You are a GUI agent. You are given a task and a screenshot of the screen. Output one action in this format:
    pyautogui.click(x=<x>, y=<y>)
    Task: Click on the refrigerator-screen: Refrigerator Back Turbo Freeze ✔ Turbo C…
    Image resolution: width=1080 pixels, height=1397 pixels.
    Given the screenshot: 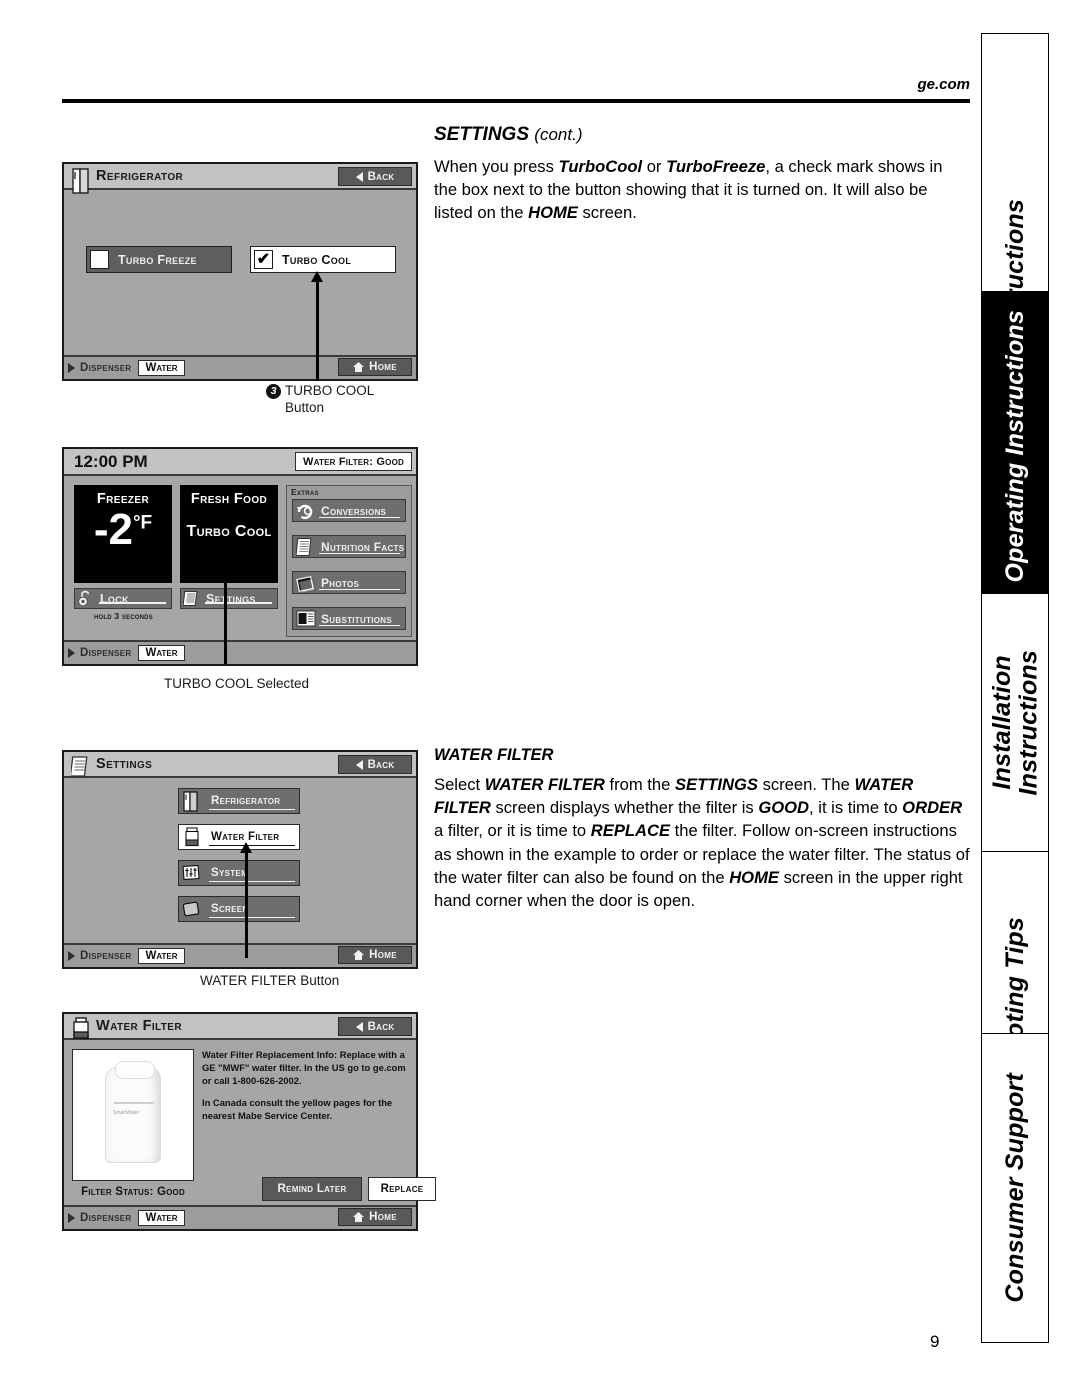 What is the action you would take?
    pyautogui.click(x=240, y=271)
    